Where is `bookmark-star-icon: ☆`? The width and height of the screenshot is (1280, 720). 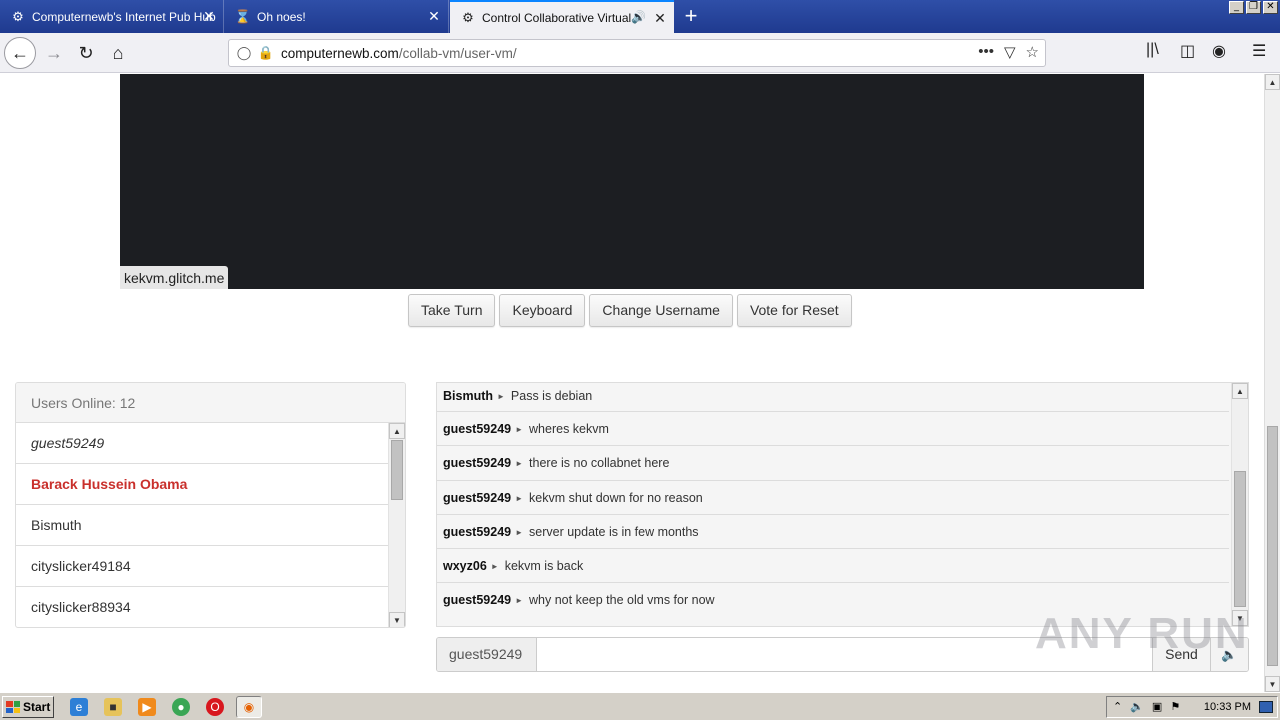
bookmark-star-icon: ☆ is located at coordinates (1032, 52).